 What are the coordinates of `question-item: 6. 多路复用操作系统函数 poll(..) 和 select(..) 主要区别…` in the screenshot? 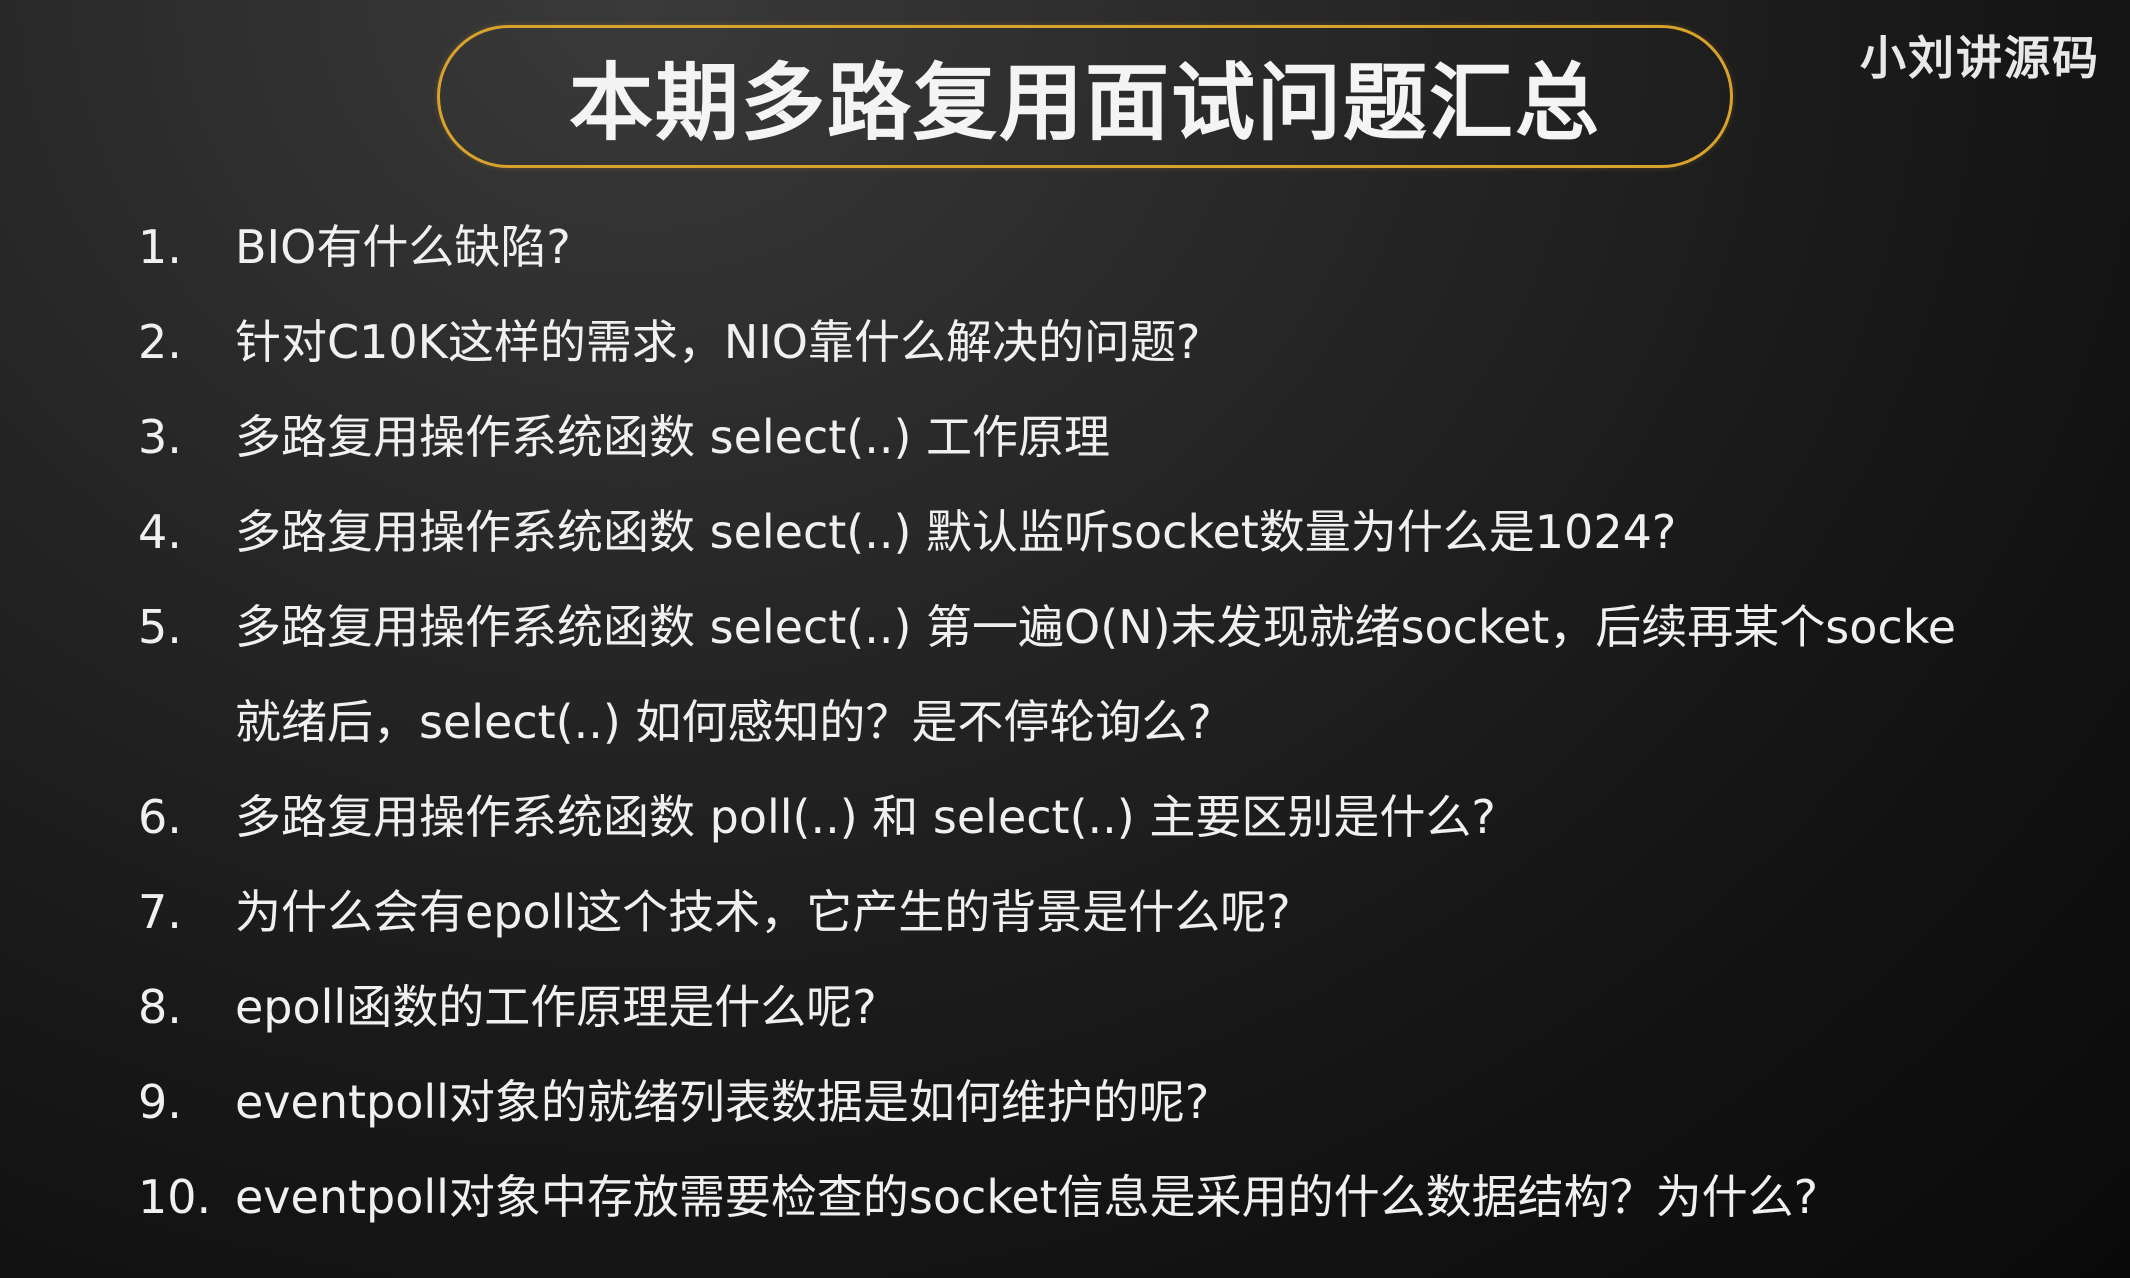 It's located at (1134, 817).